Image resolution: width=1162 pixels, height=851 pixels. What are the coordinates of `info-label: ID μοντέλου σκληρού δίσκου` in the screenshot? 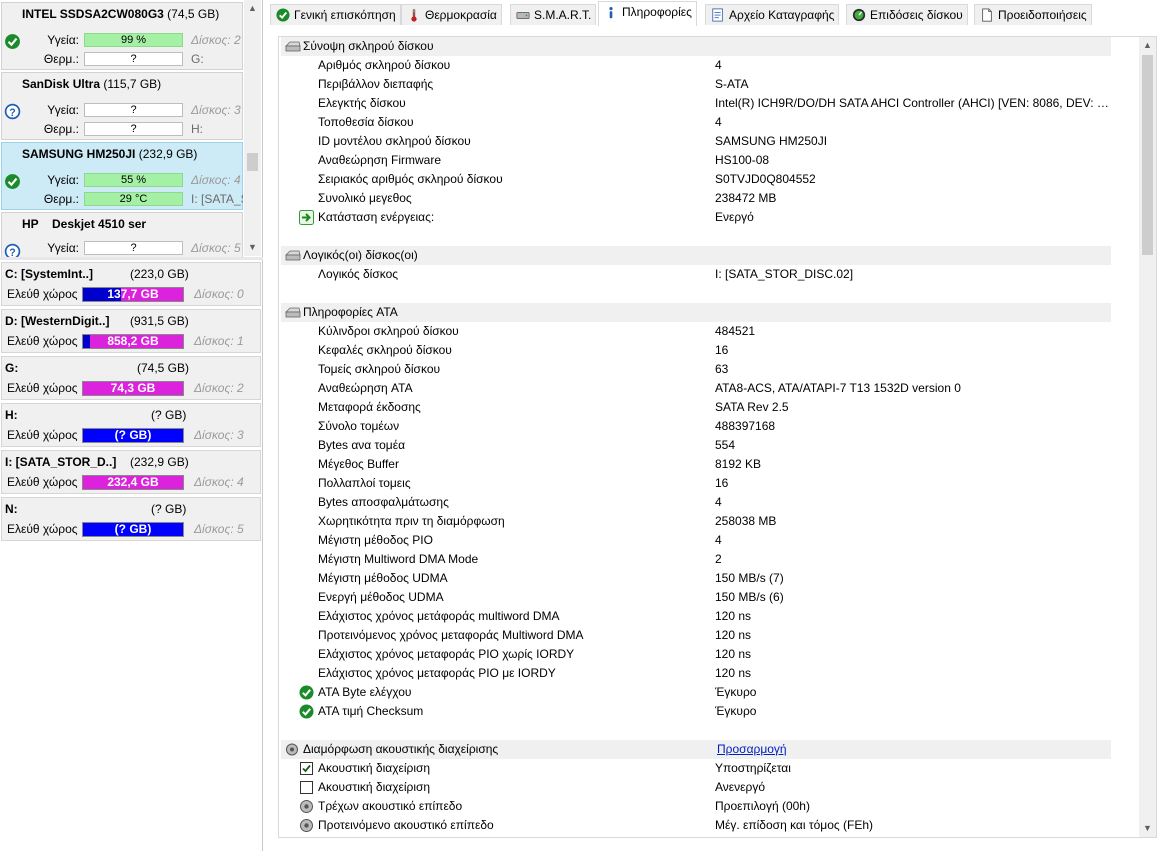 It's located at (394, 141).